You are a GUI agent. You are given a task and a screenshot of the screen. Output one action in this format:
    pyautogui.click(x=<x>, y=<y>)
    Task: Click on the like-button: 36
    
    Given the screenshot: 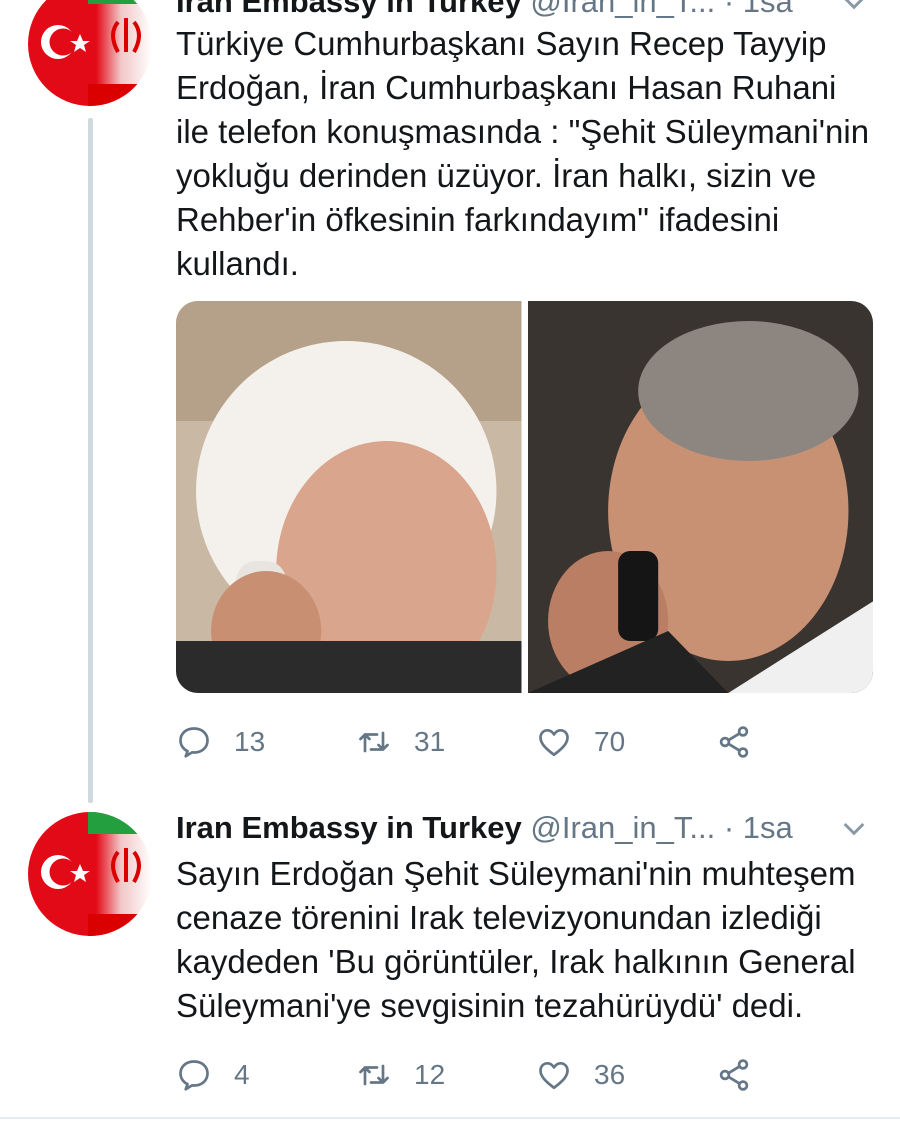 What is the action you would take?
    pyautogui.click(x=626, y=1075)
    